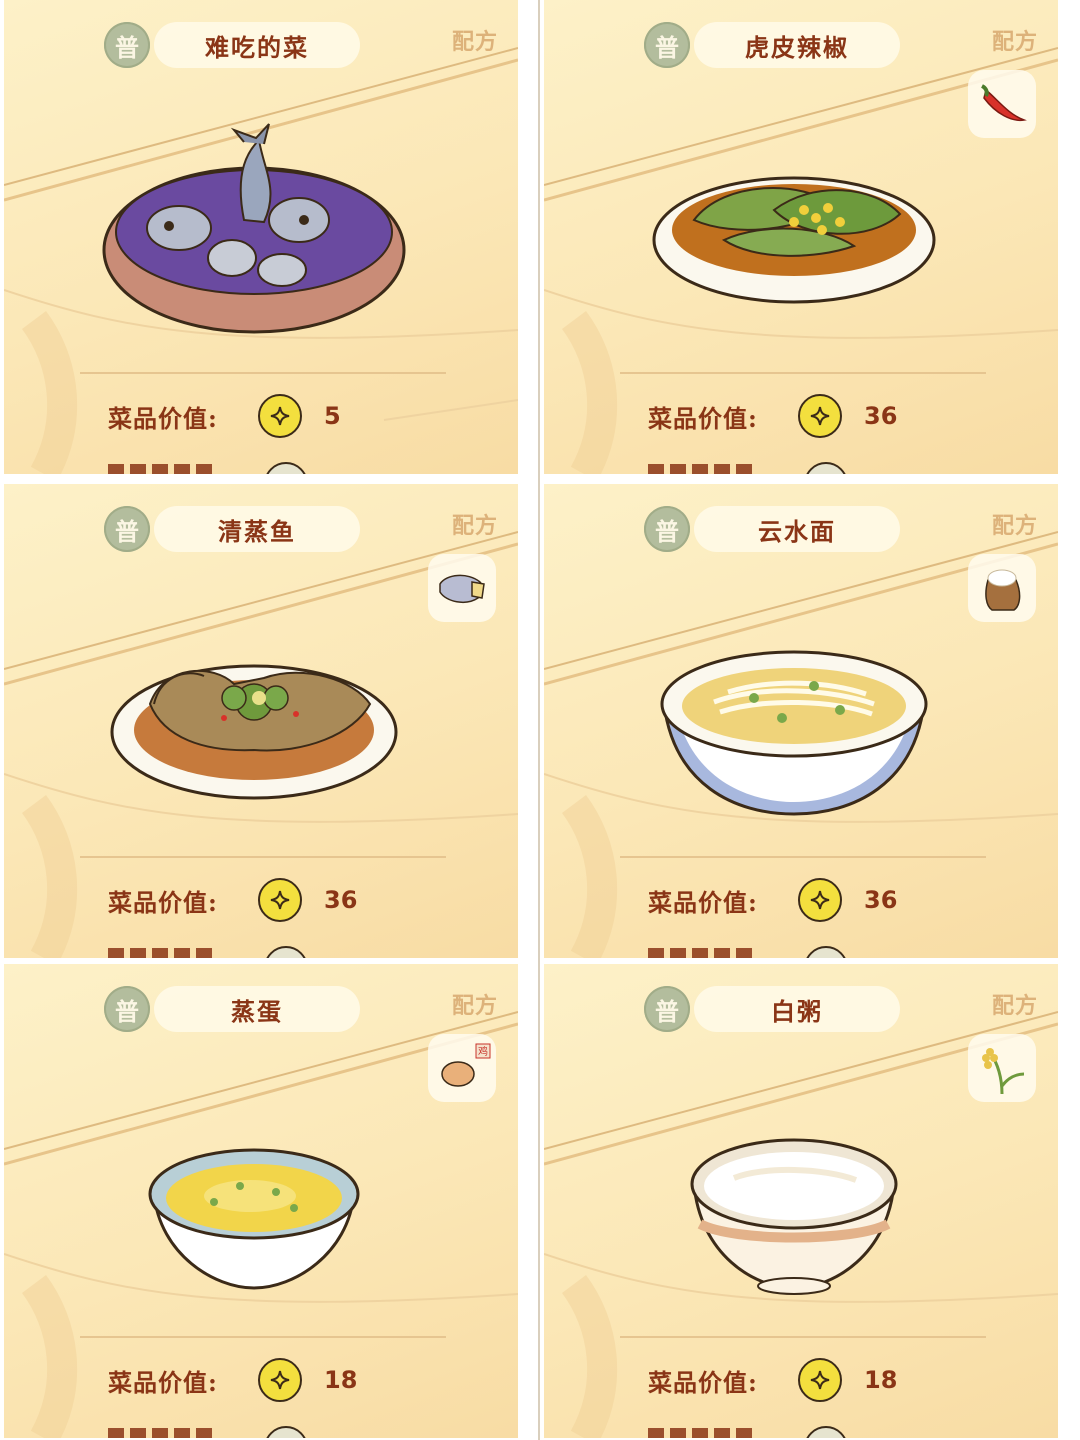  Describe the element at coordinates (254, 228) in the screenshot. I see `purple-fish-soup-icon` at that location.